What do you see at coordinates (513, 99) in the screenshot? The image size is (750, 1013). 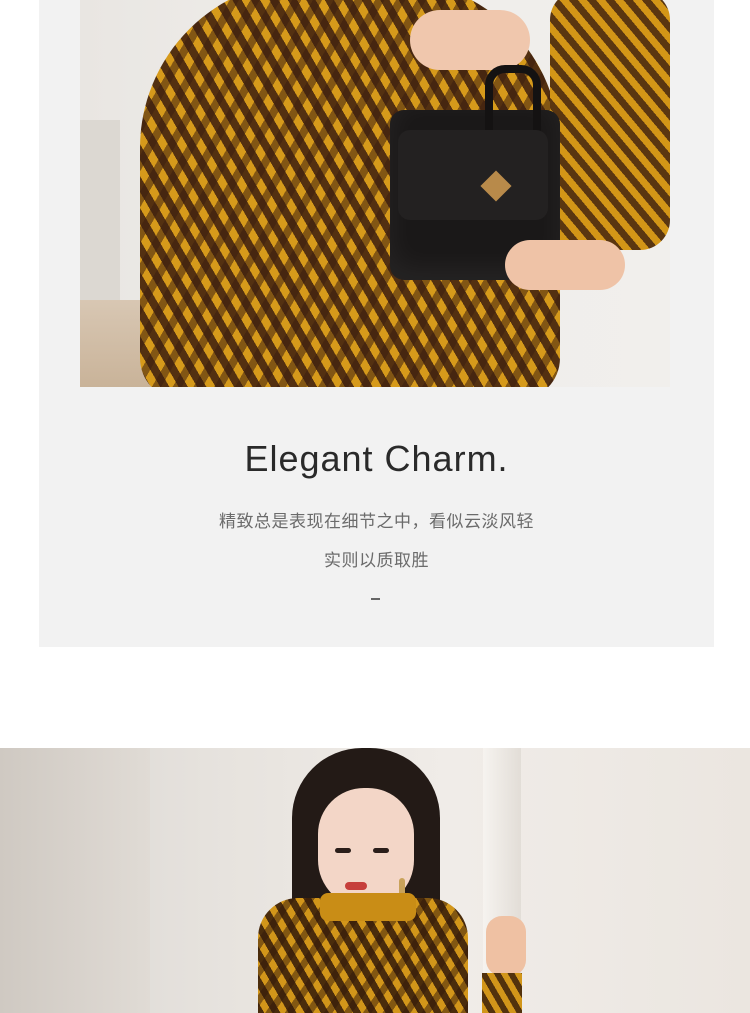 I see `handbag-handle` at bounding box center [513, 99].